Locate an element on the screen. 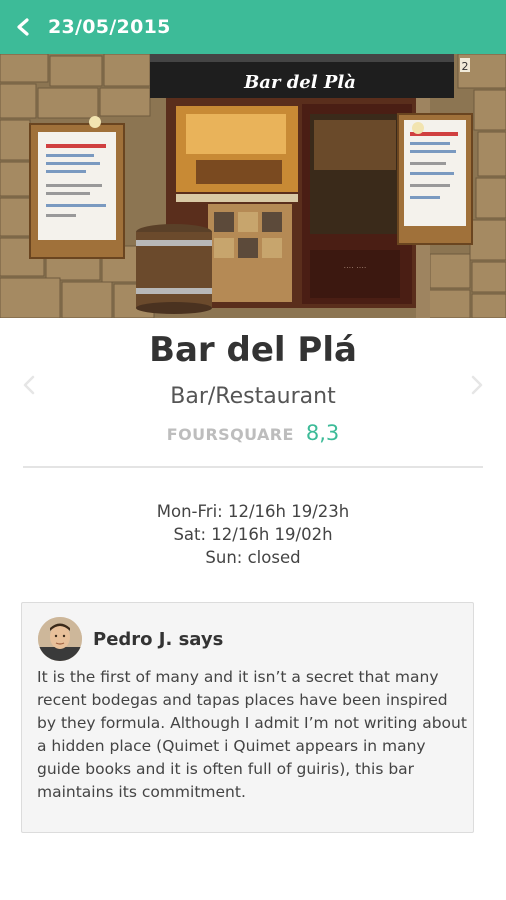 The width and height of the screenshot is (506, 900). top-app-bar: 23/05/2015 is located at coordinates (253, 27).